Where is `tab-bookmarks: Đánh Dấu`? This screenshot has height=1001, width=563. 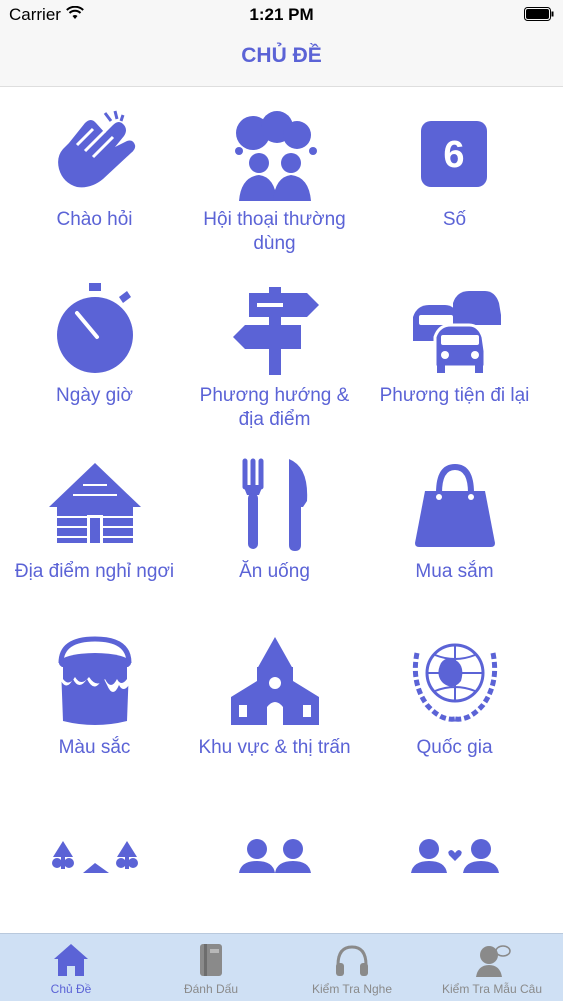
tab-bookmarks: Đánh Dấu is located at coordinates (211, 967).